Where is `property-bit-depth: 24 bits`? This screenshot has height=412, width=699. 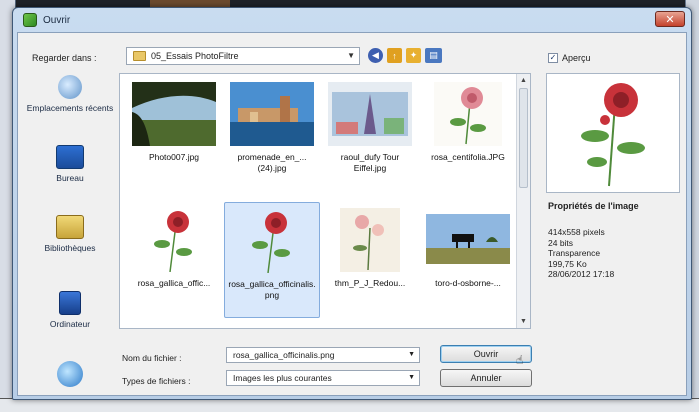 property-bit-depth: 24 bits is located at coordinates (561, 242).